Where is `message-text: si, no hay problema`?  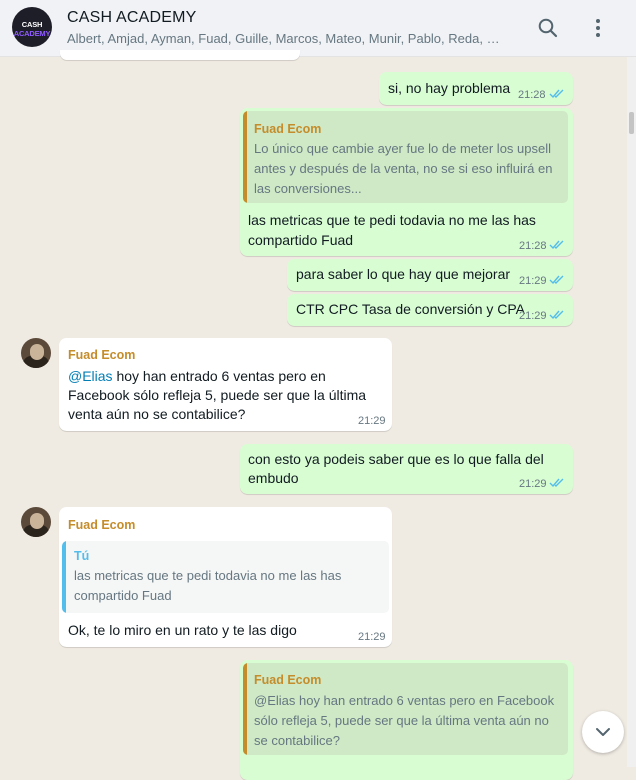
message-text: si, no hay problema is located at coordinates (449, 88).